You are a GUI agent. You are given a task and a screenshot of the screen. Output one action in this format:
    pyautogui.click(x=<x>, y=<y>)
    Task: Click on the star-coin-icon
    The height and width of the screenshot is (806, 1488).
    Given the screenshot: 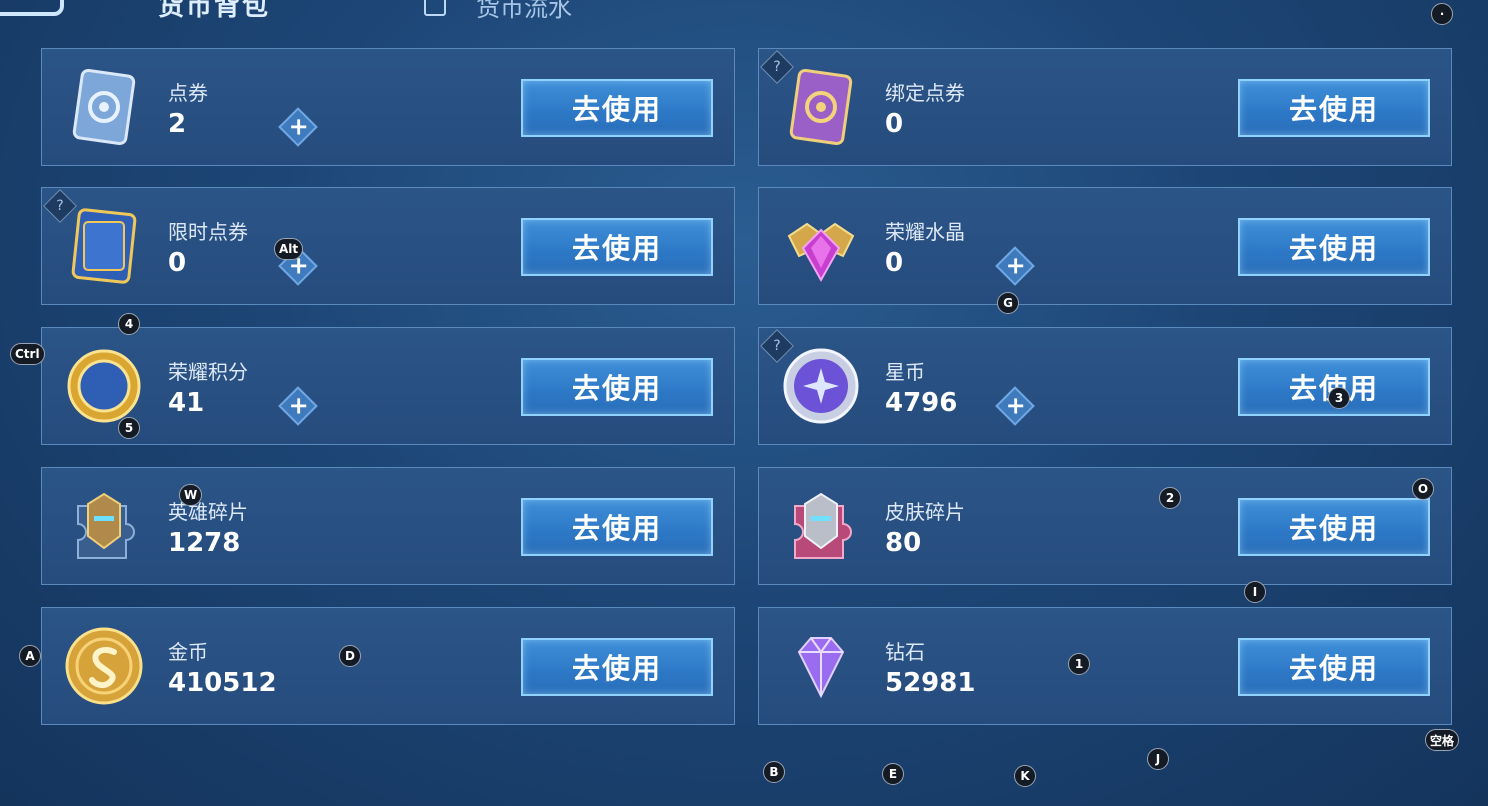 What is the action you would take?
    pyautogui.click(x=821, y=386)
    